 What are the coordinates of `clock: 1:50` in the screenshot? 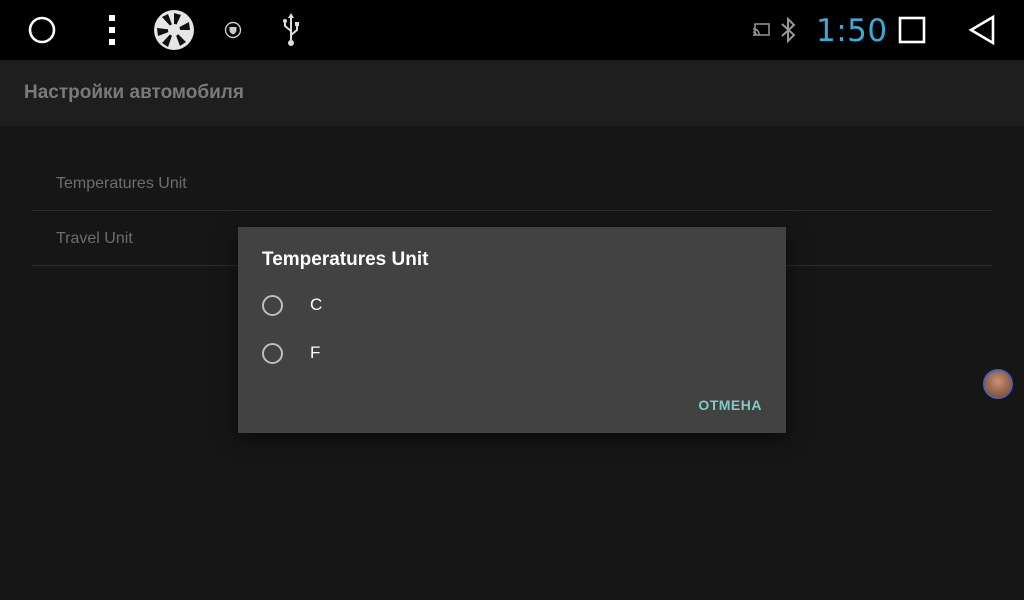 It's located at (852, 31).